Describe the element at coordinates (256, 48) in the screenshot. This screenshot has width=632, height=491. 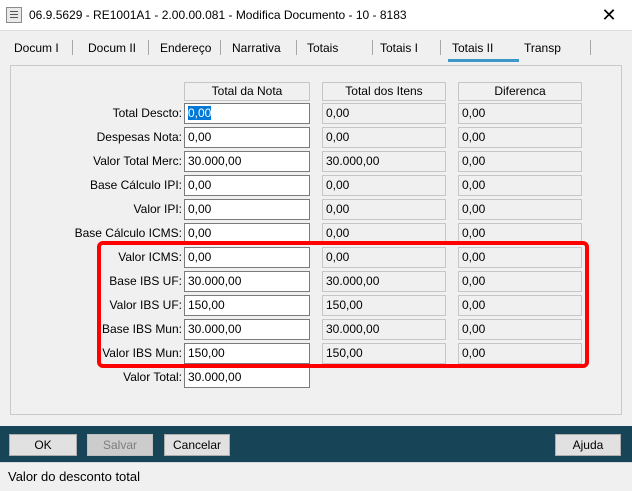
I see `tab-narrativa: Narrativa` at that location.